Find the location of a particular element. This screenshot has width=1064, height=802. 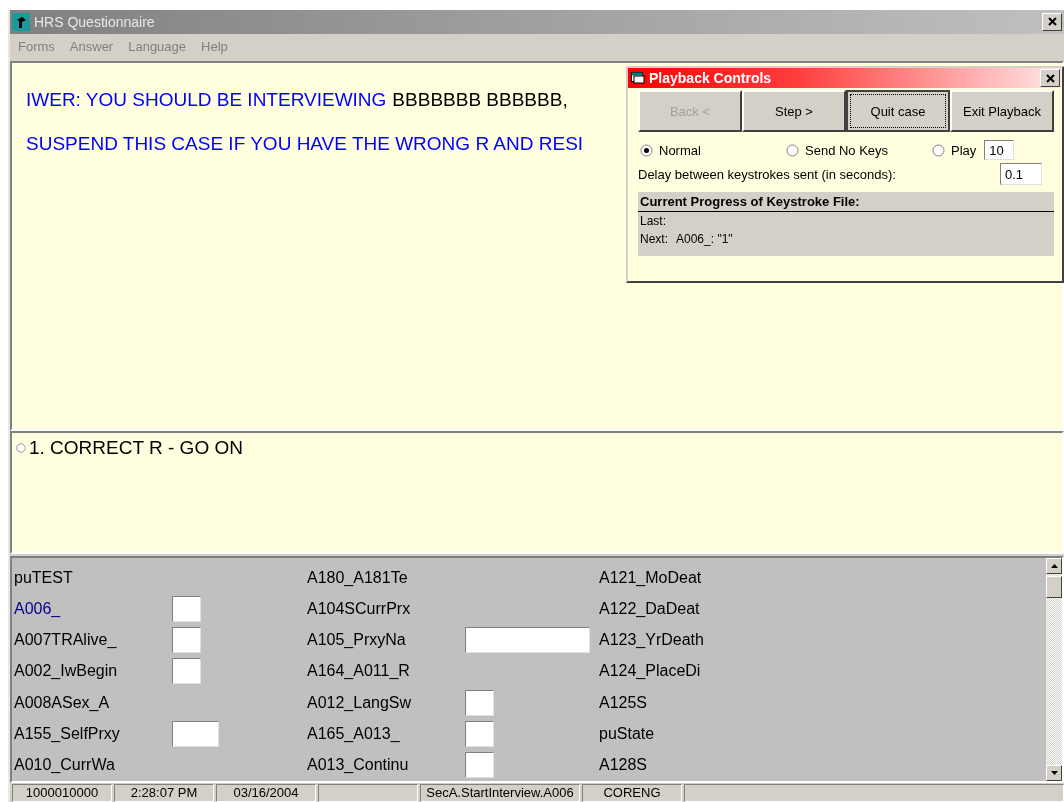

scrollbar is located at coordinates (1054, 669).